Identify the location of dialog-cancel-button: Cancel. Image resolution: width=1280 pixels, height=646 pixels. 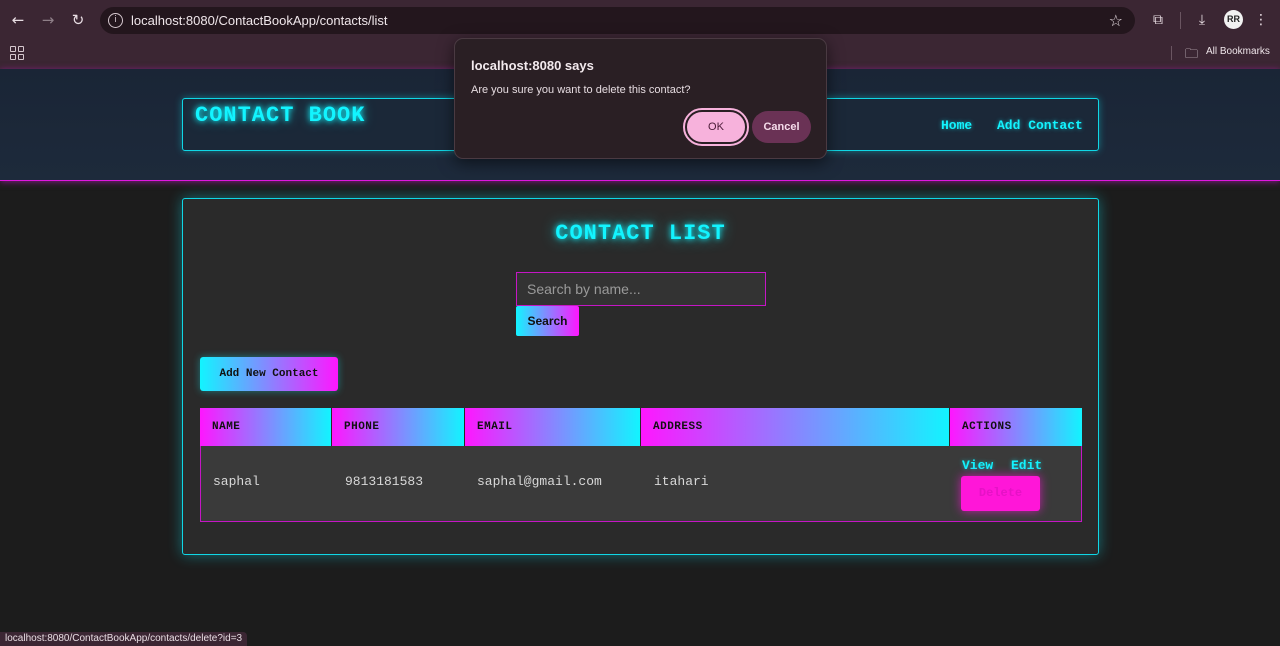
(781, 127).